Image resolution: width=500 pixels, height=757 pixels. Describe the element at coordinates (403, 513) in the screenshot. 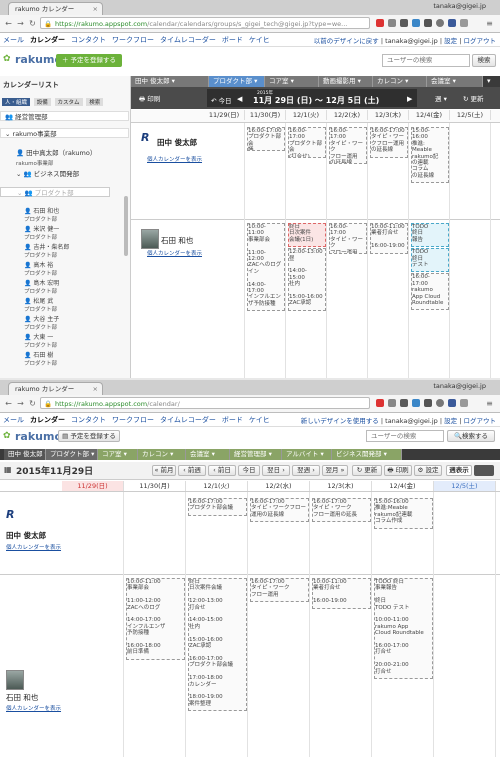

I see `event-block: 15:00-16:00 推進:Meable rakumo記連載 コラム作成` at that location.